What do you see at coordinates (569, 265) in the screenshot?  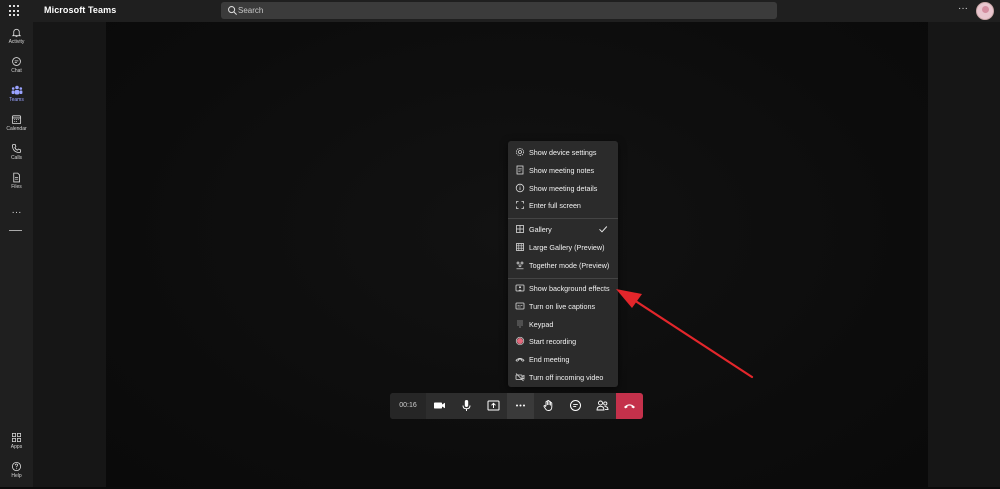 I see `menu-item-label: Together mode (Preview)` at bounding box center [569, 265].